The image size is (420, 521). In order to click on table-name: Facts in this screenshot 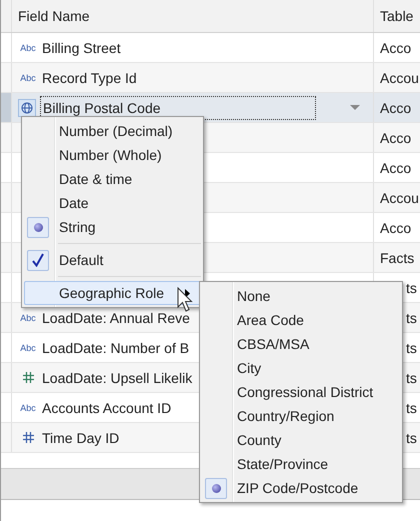, I will do `click(397, 258)`.